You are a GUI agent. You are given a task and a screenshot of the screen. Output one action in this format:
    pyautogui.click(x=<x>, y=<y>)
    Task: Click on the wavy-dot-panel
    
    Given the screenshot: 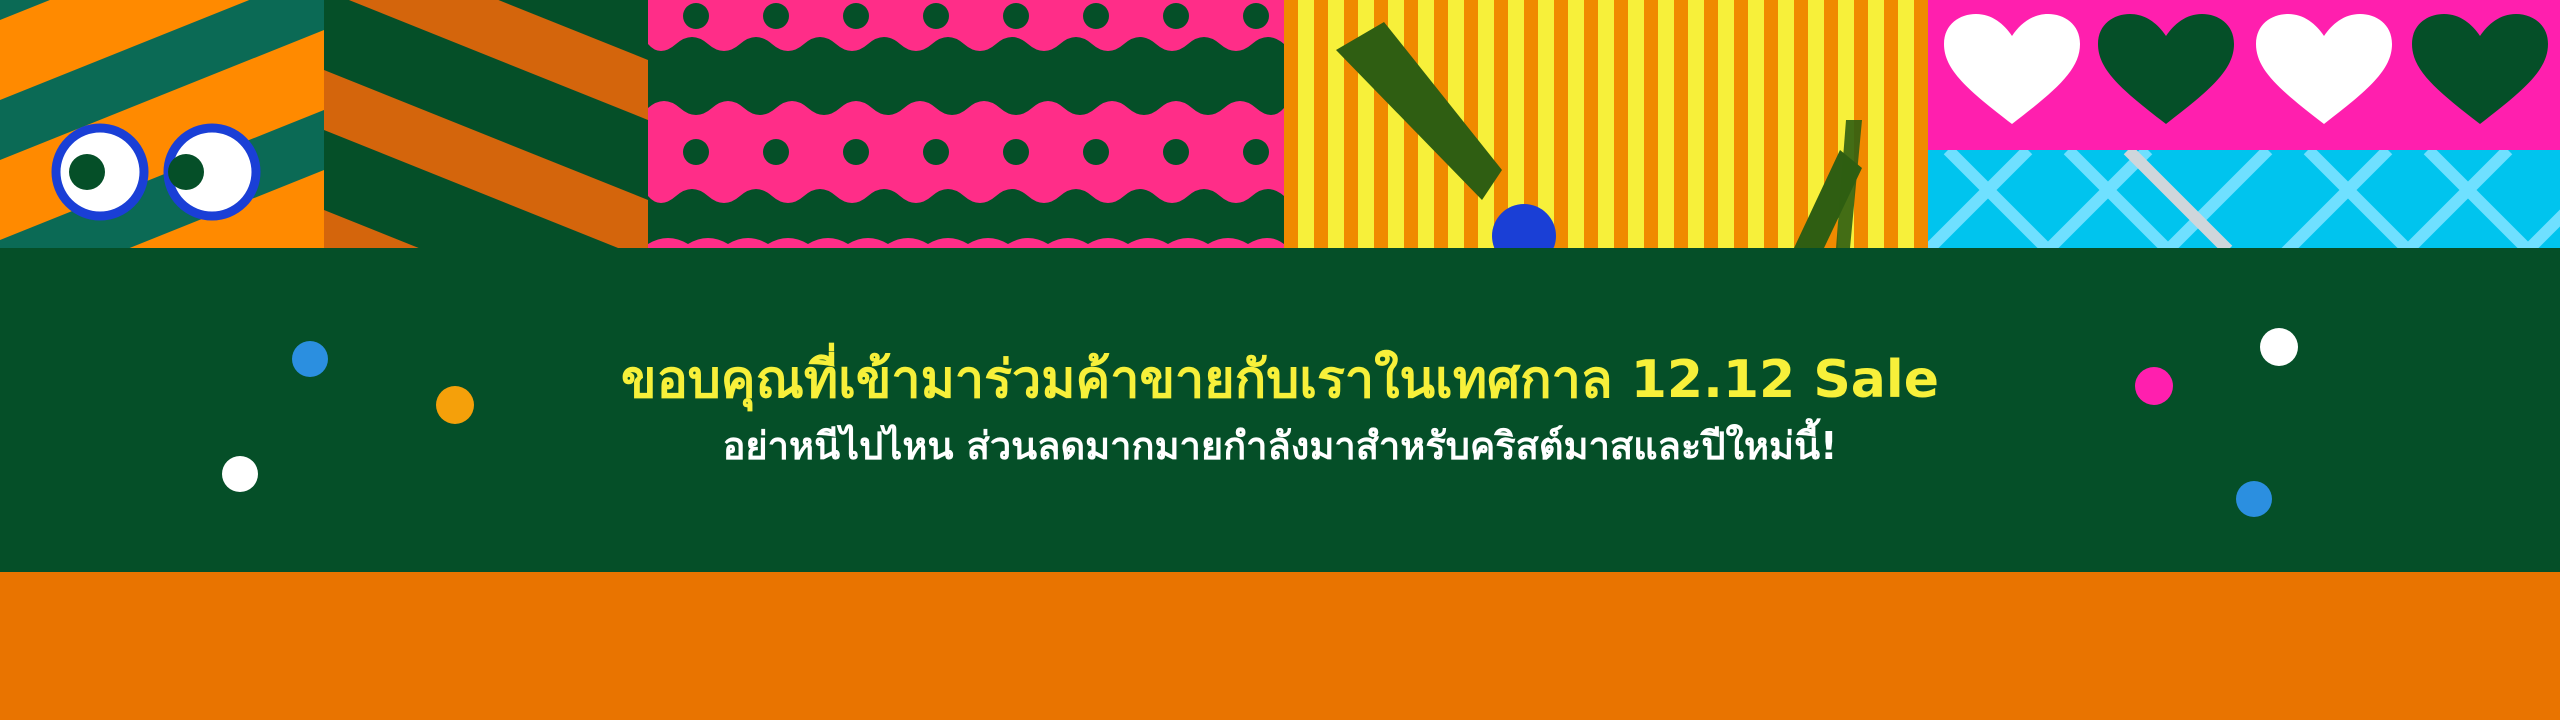 What is the action you would take?
    pyautogui.click(x=966, y=124)
    